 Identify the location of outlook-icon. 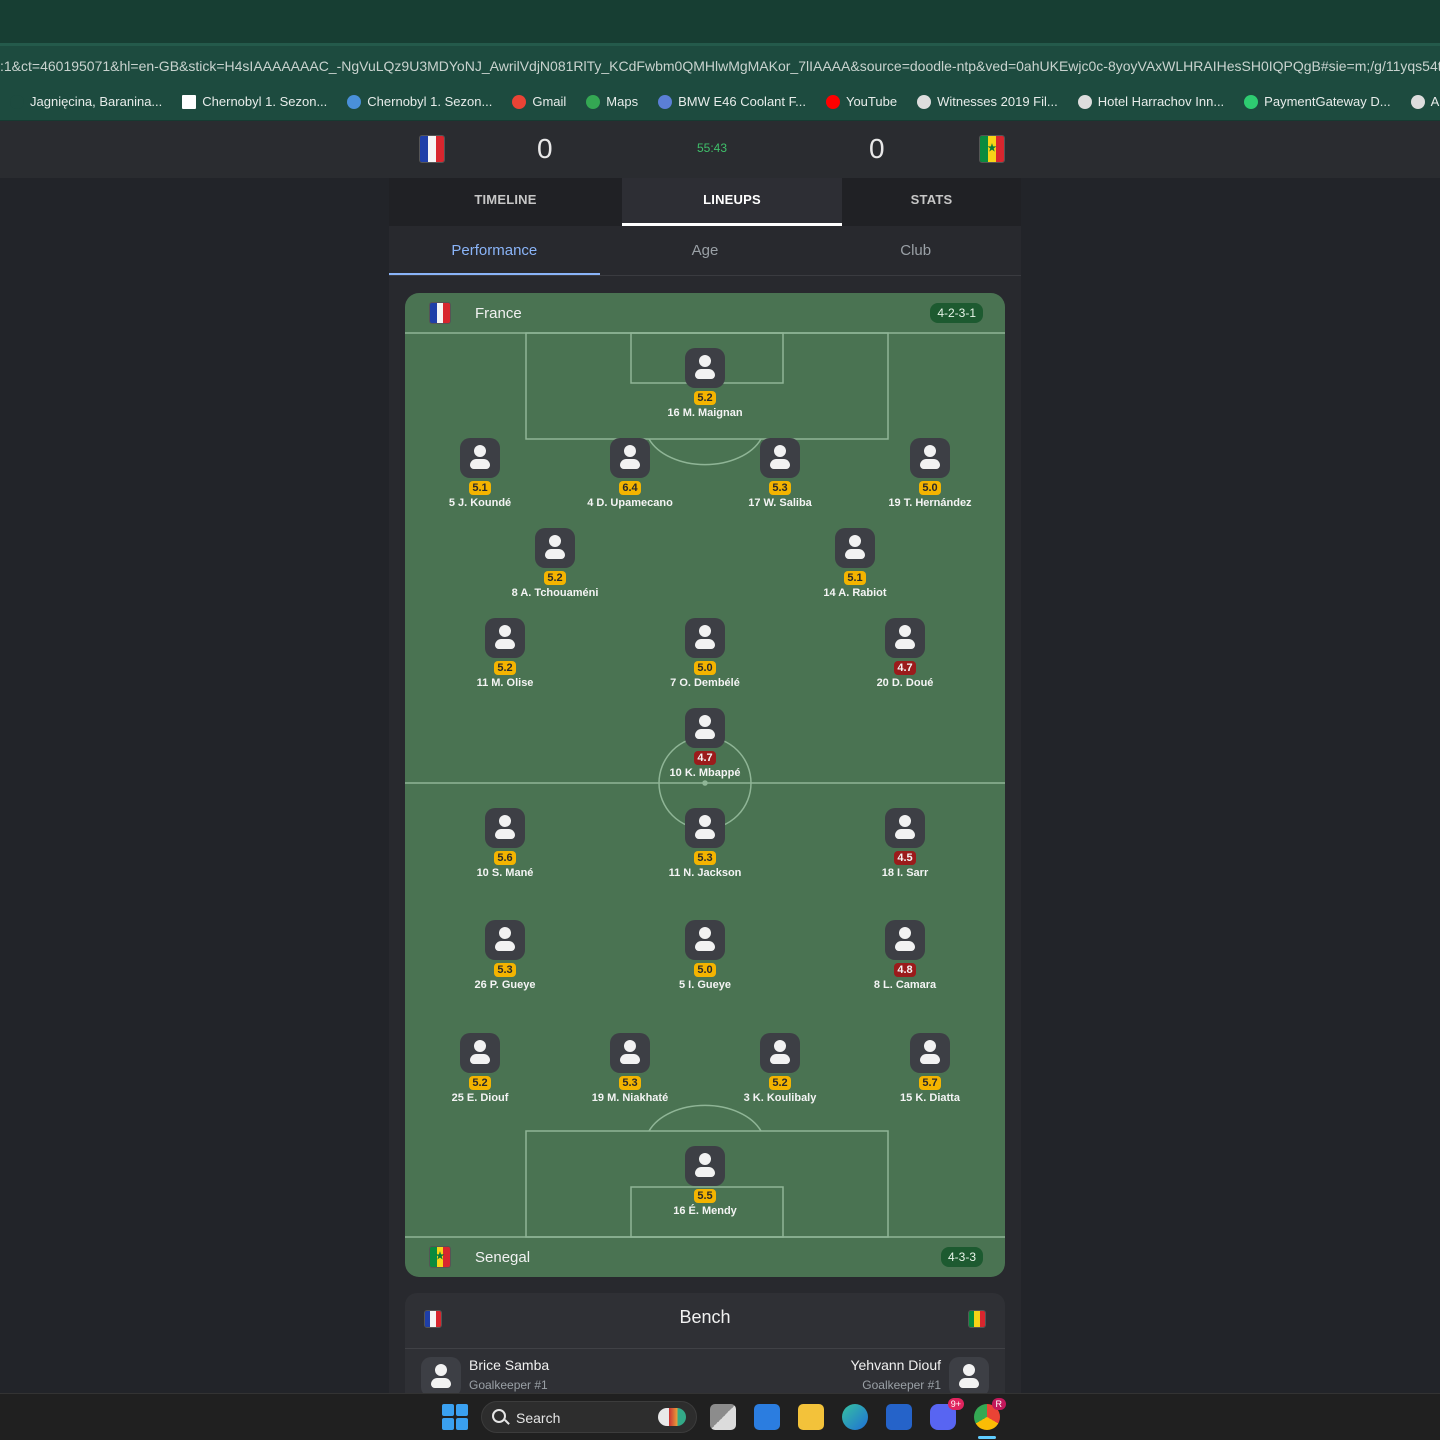
(899, 1417).